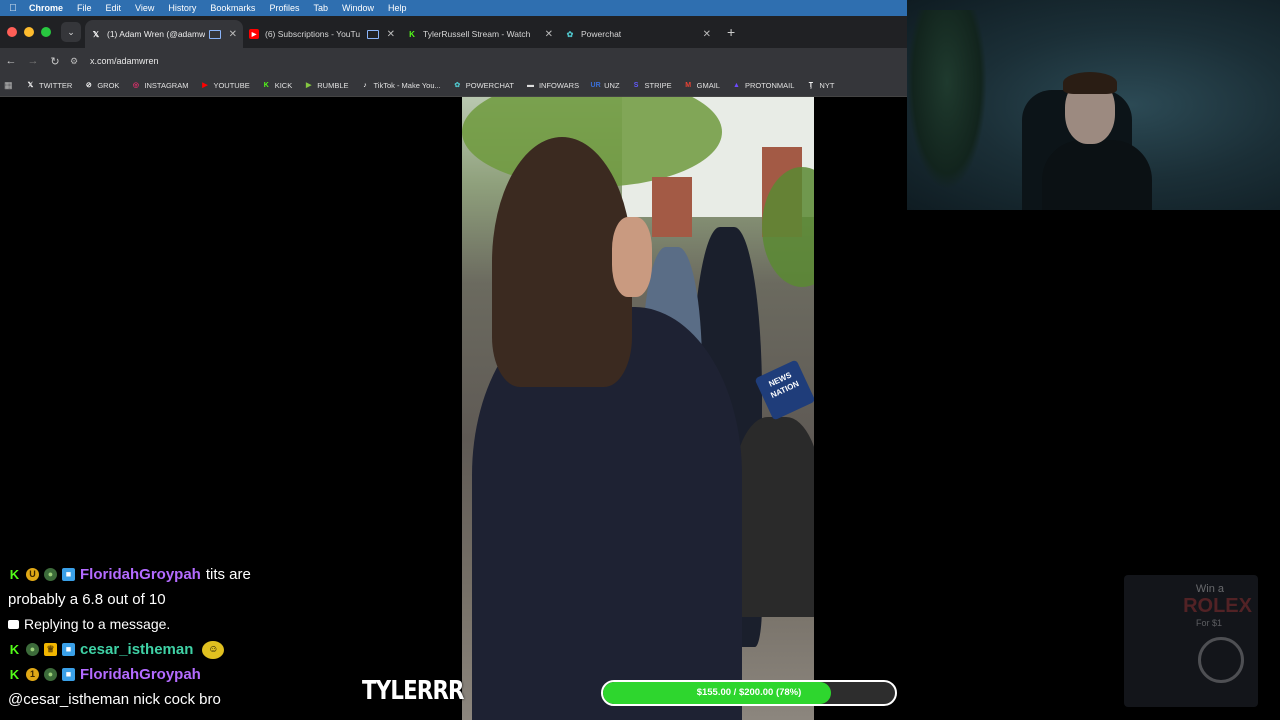  What do you see at coordinates (1191, 641) in the screenshot?
I see `rolex-ad: Win a ROLEX For $1` at bounding box center [1191, 641].